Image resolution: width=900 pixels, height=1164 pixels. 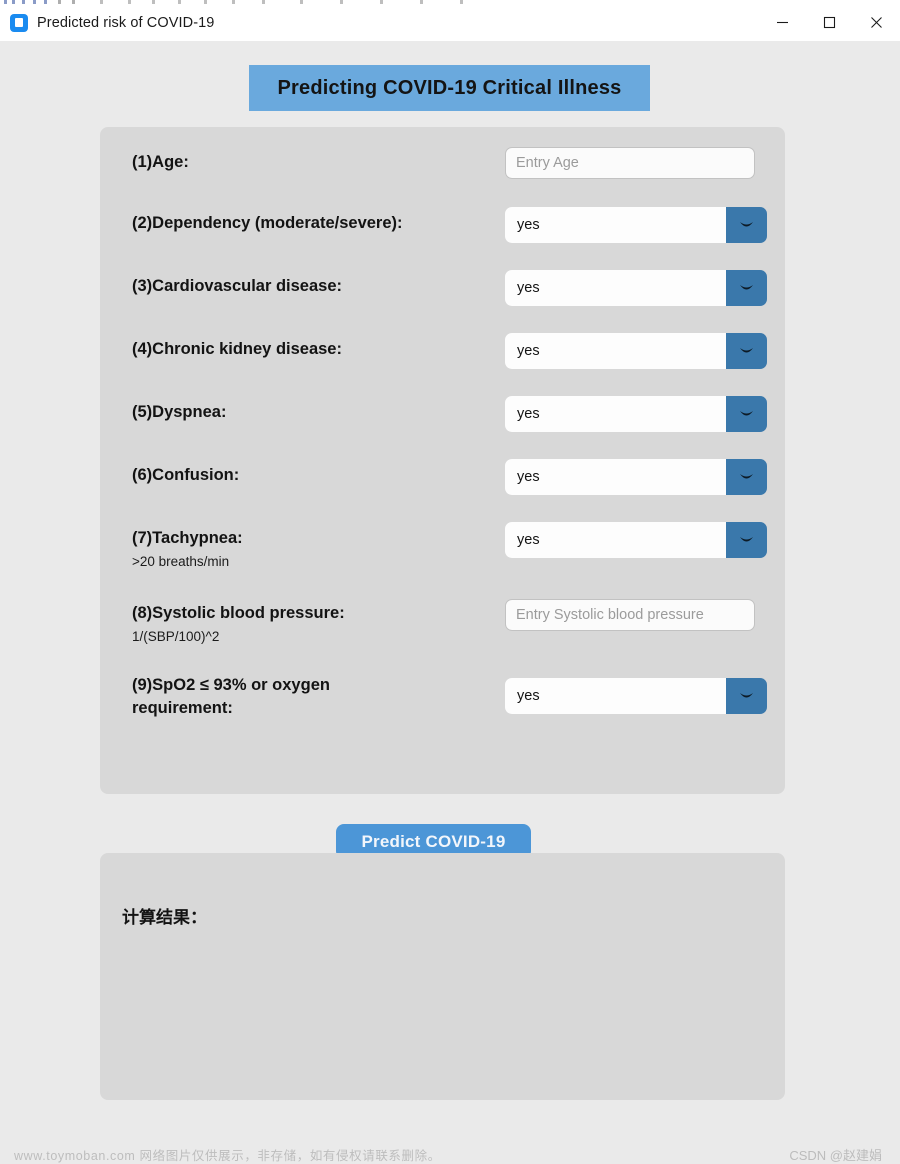 I want to click on spo2-select: yes, so click(x=636, y=696).